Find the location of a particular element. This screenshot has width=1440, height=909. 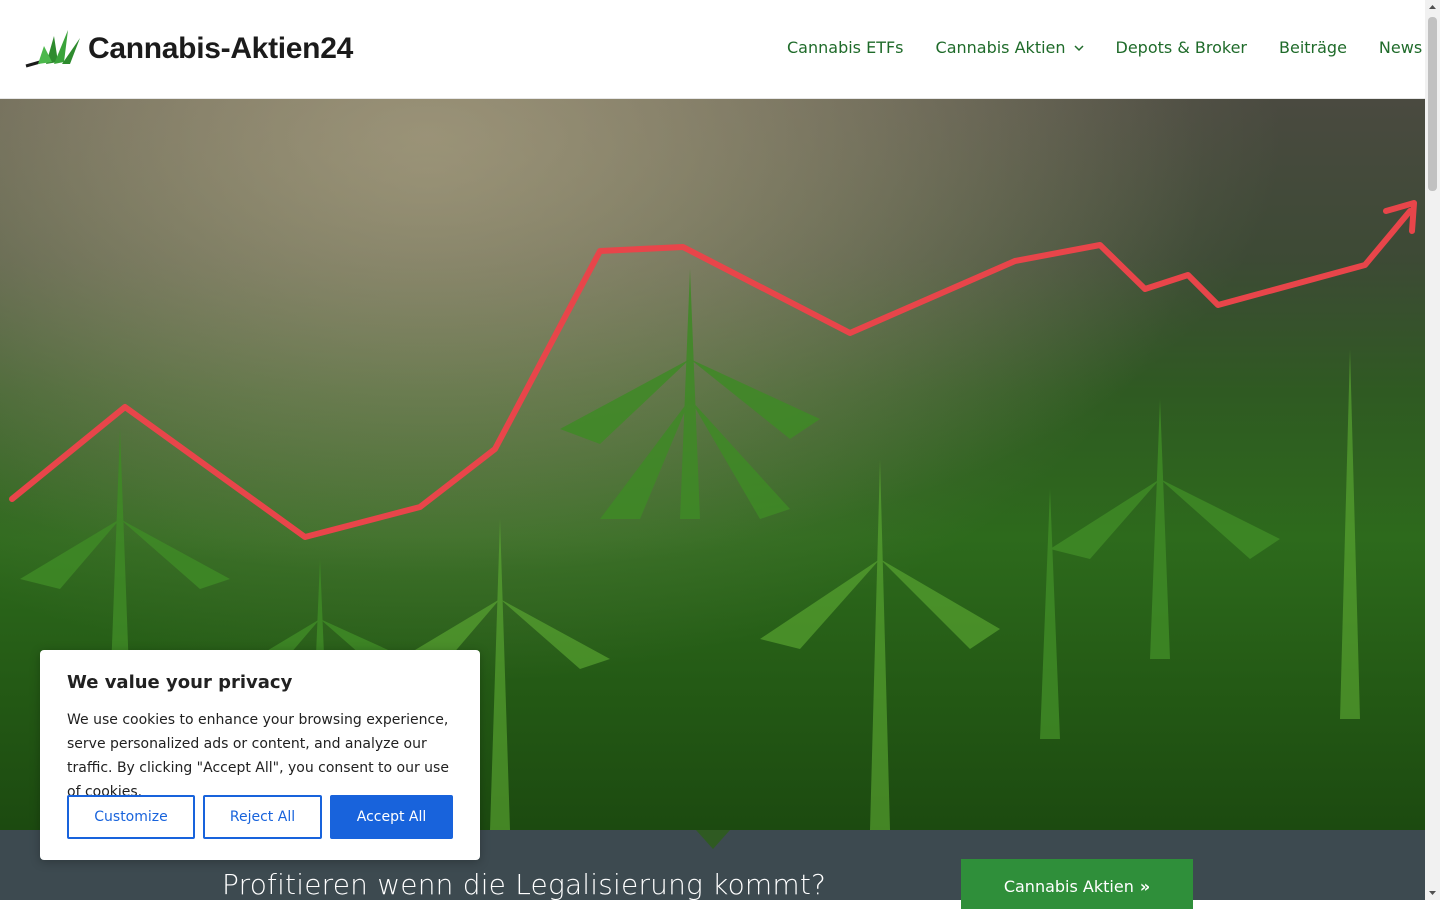

accept-all-button: Accept All is located at coordinates (391, 817).